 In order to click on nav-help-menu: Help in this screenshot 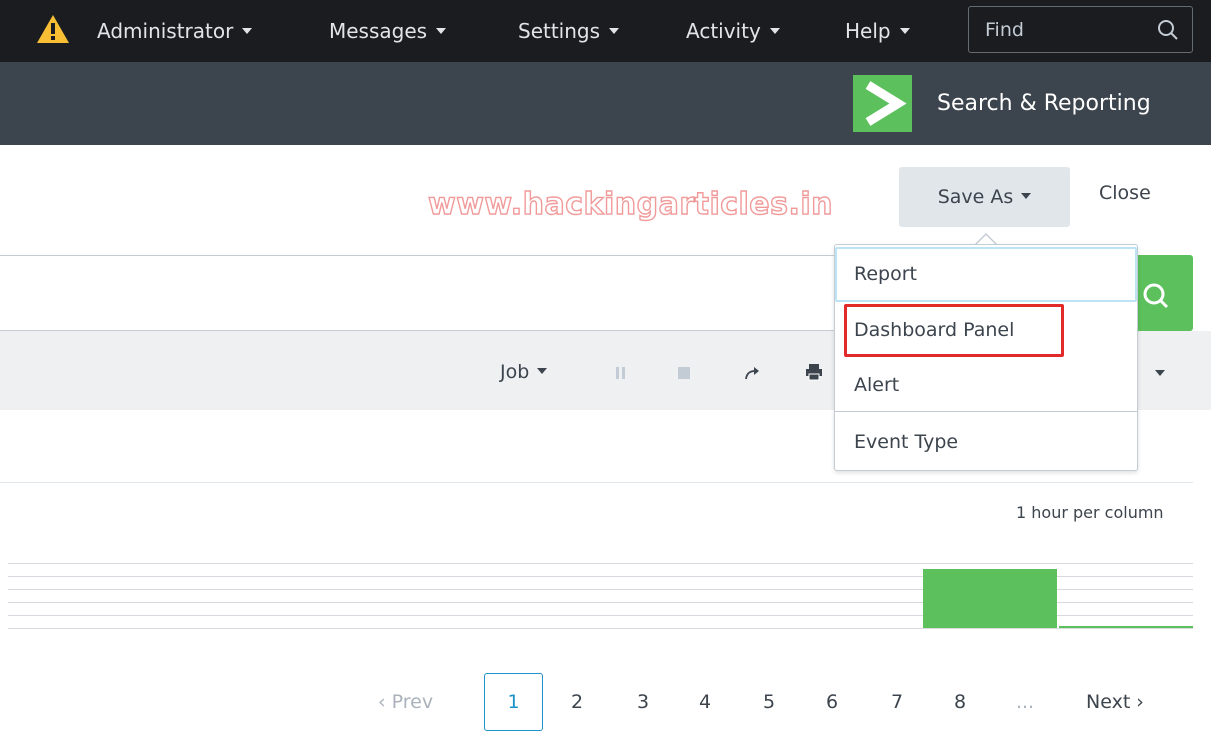, I will do `click(877, 31)`.